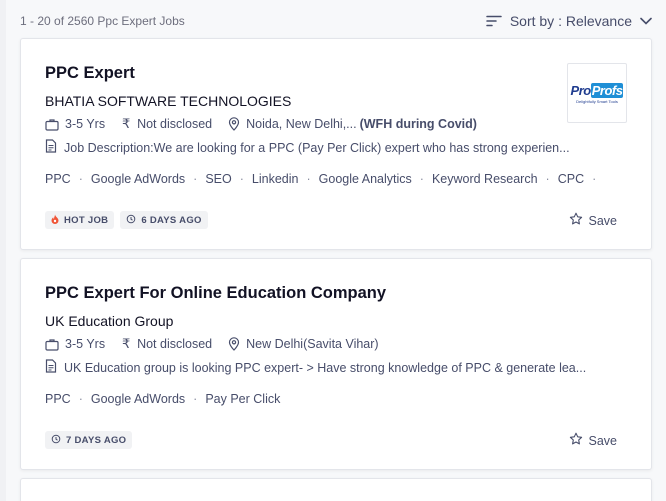  Describe the element at coordinates (365, 179) in the screenshot. I see `tag: Google Analytics` at that location.